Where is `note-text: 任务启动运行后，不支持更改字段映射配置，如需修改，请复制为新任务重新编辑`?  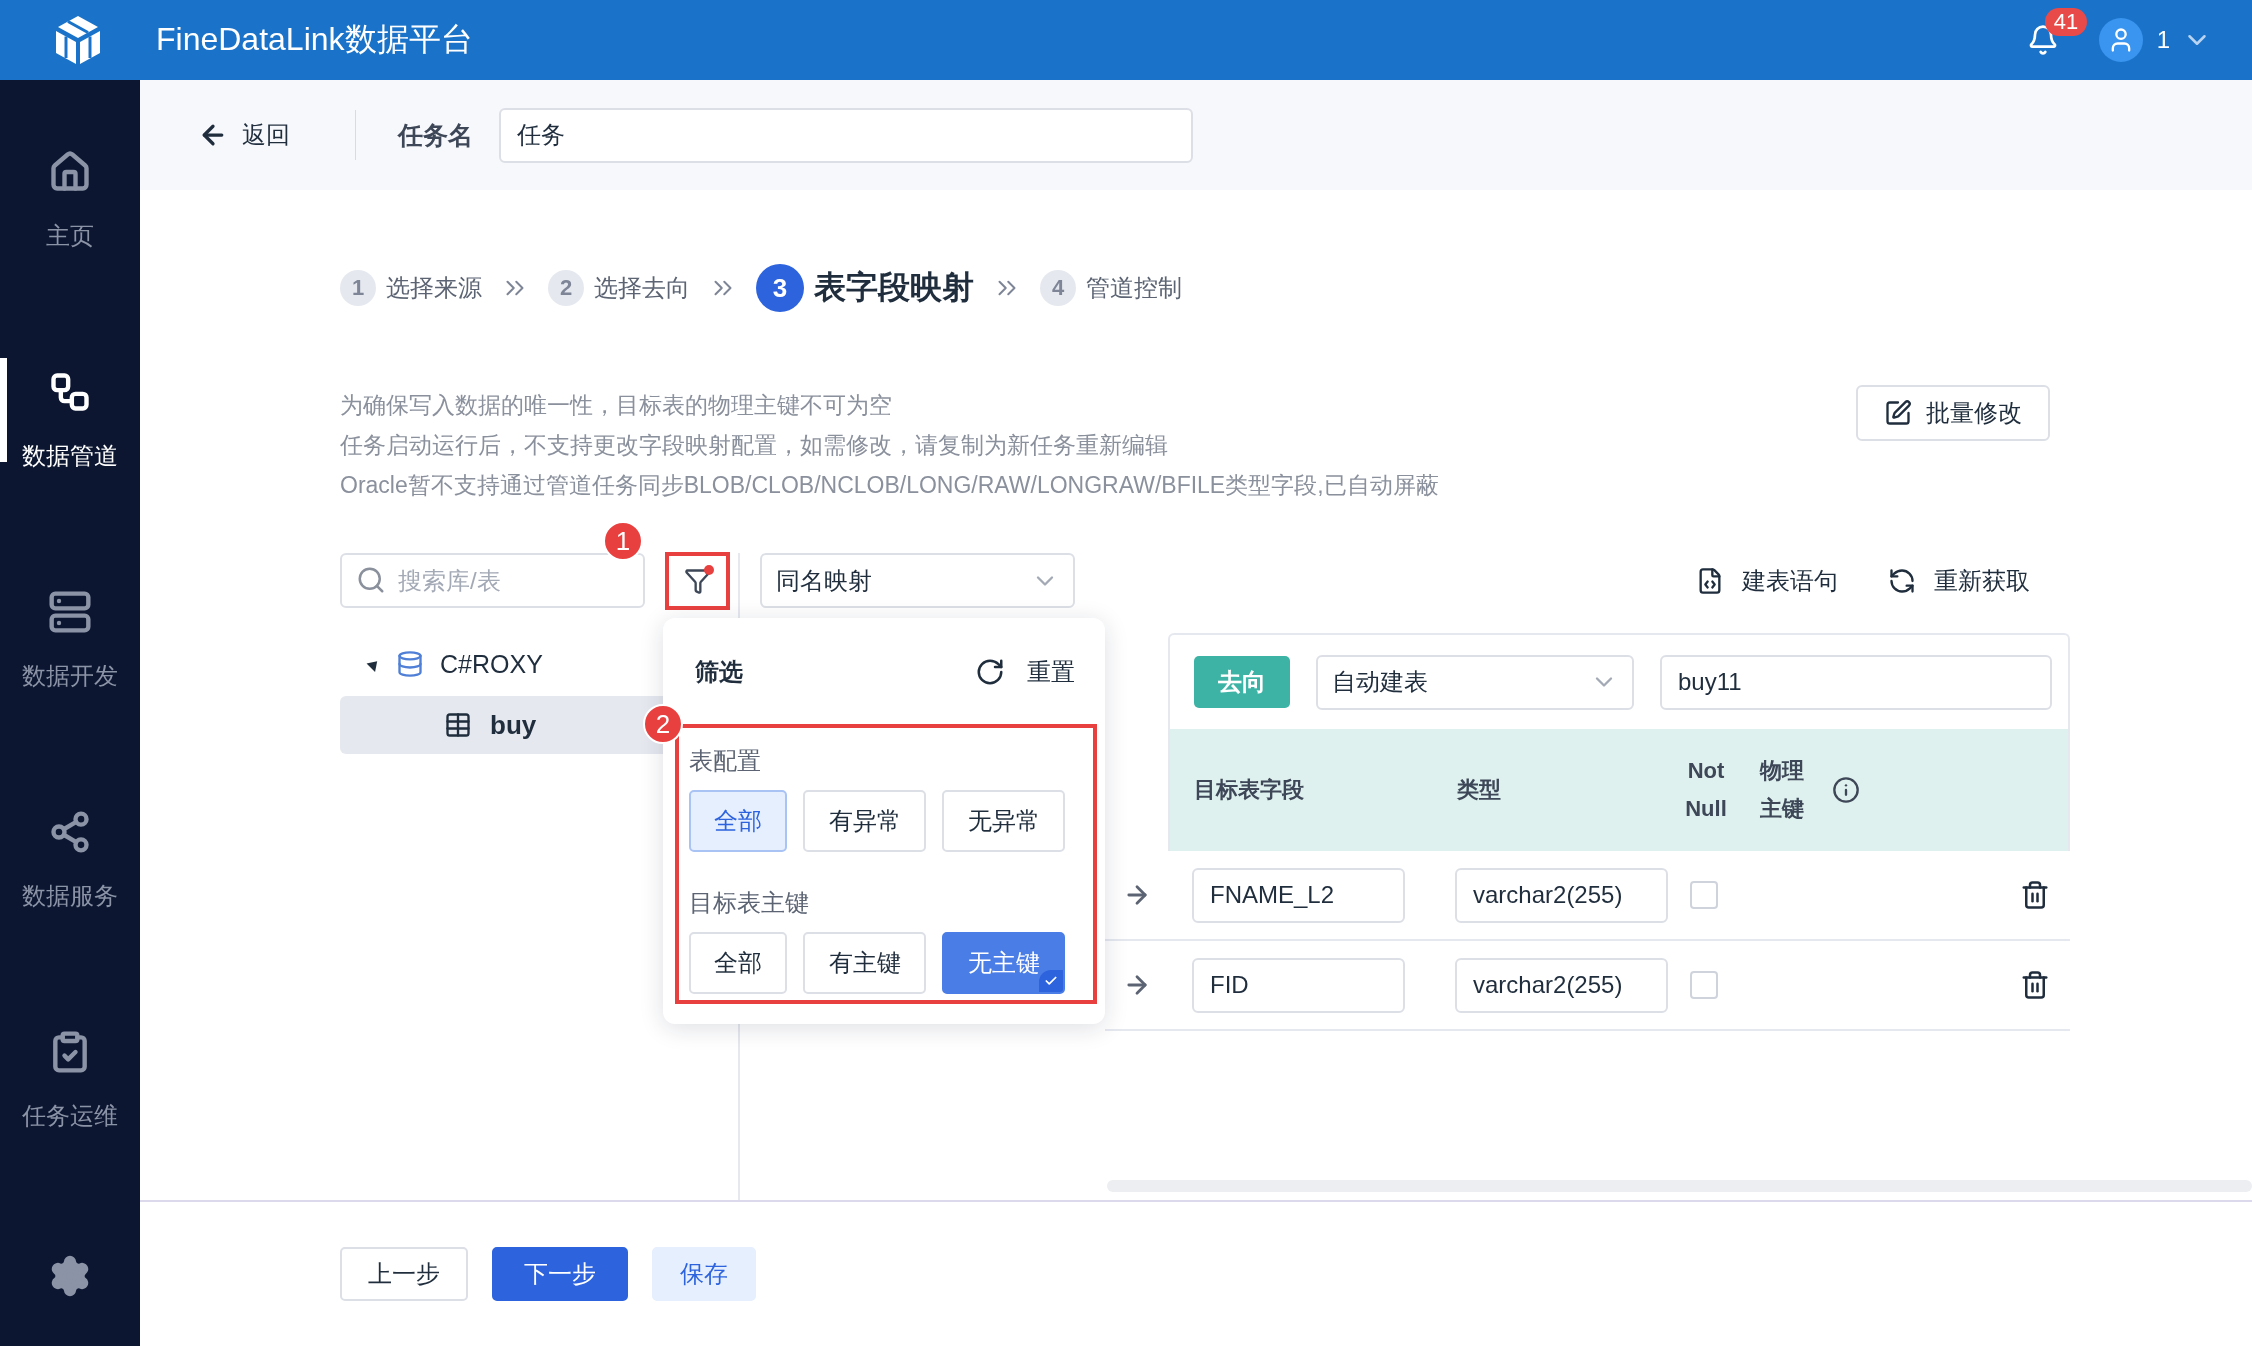 note-text: 任务启动运行后，不支持更改字段映射配置，如需修改，请复制为新任务重新编辑 is located at coordinates (754, 445).